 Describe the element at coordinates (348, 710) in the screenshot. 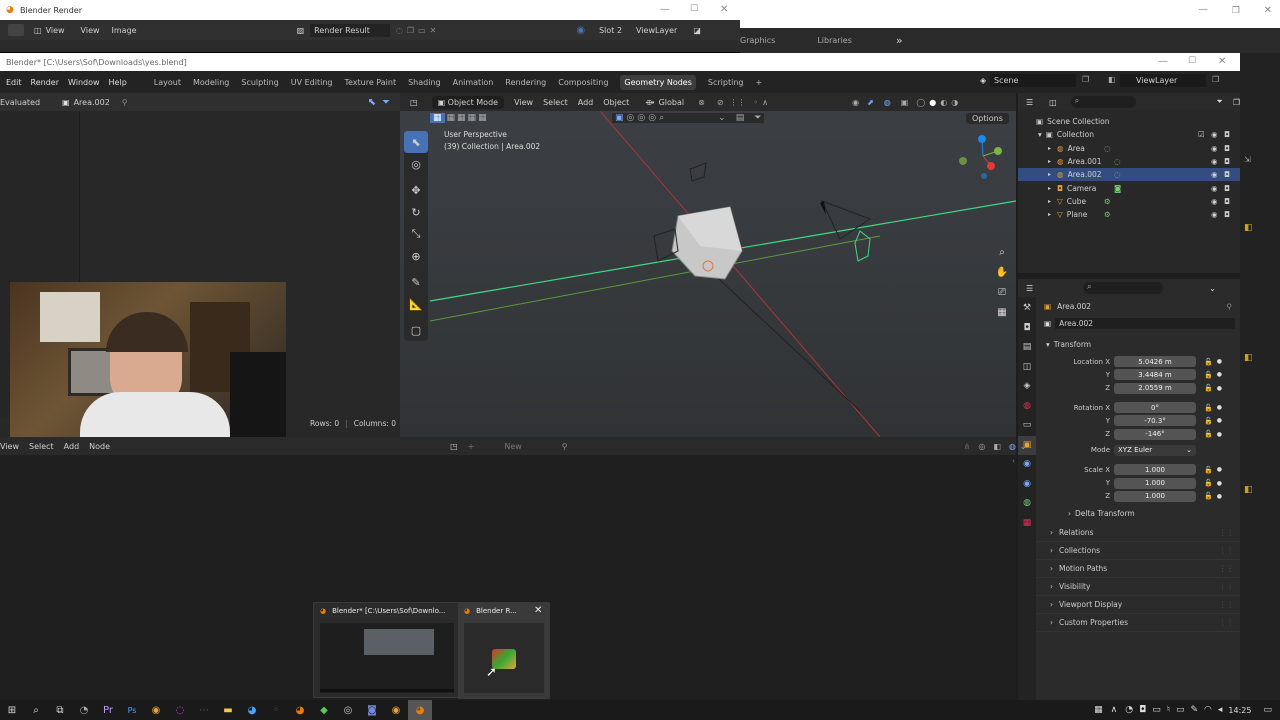

I see `app-icon-7: ◎` at that location.